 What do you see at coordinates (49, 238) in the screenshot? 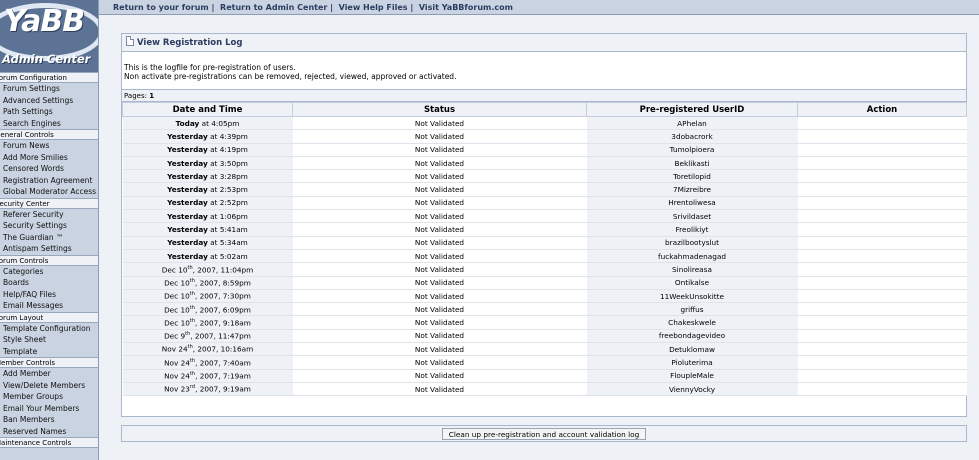
I see `sidebar-item-the-guardian: The Guardian ™` at bounding box center [49, 238].